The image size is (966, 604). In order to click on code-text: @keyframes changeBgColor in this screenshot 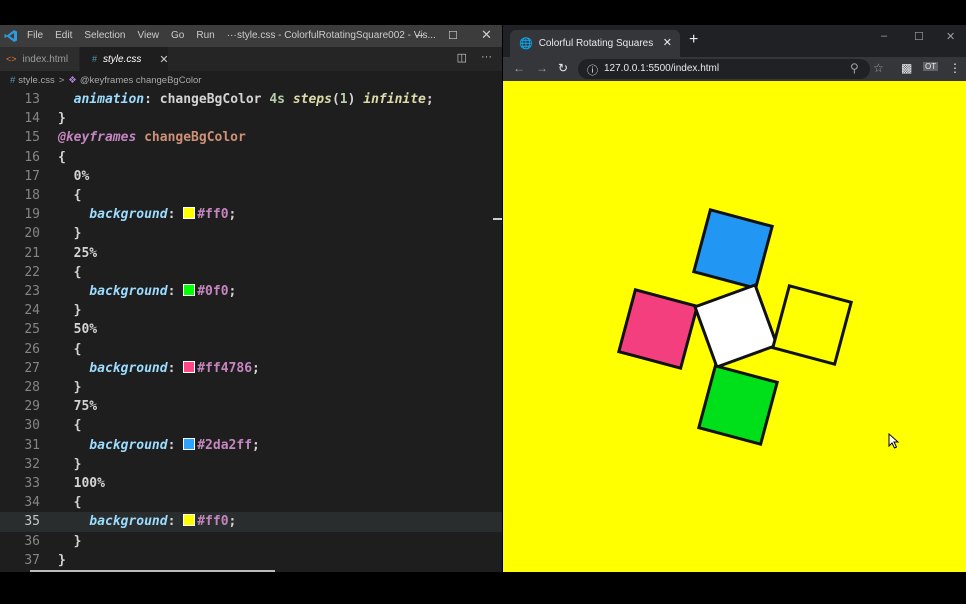, I will do `click(152, 137)`.